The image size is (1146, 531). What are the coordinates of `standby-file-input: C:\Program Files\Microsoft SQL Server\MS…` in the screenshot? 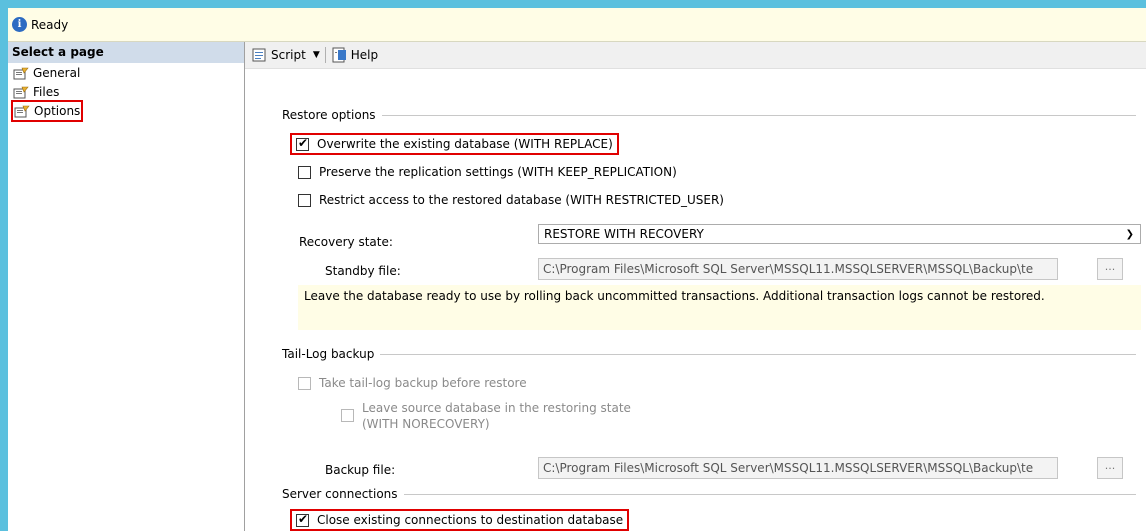 It's located at (798, 269).